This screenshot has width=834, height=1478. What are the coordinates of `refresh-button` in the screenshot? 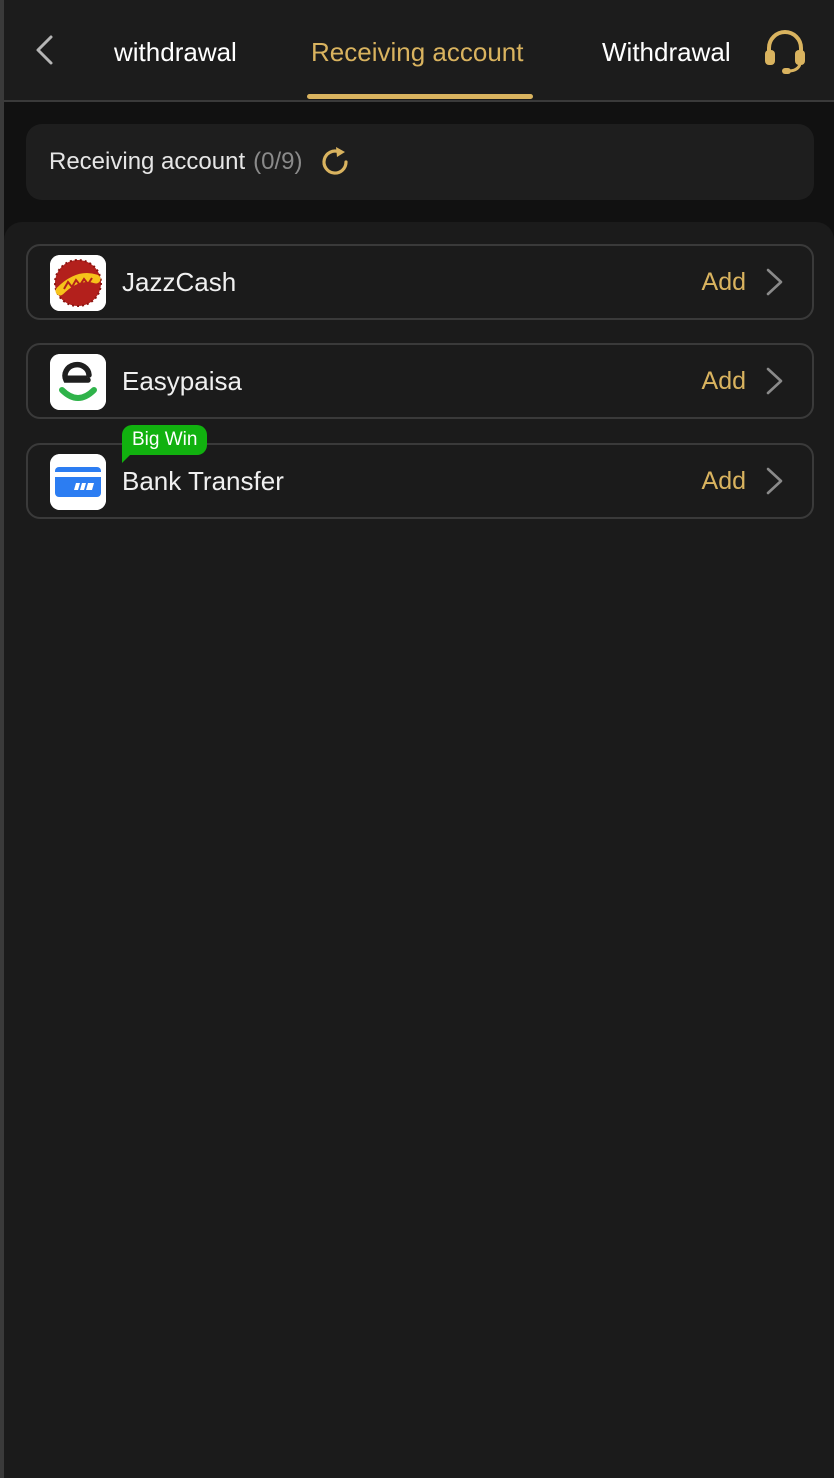 It's located at (335, 162).